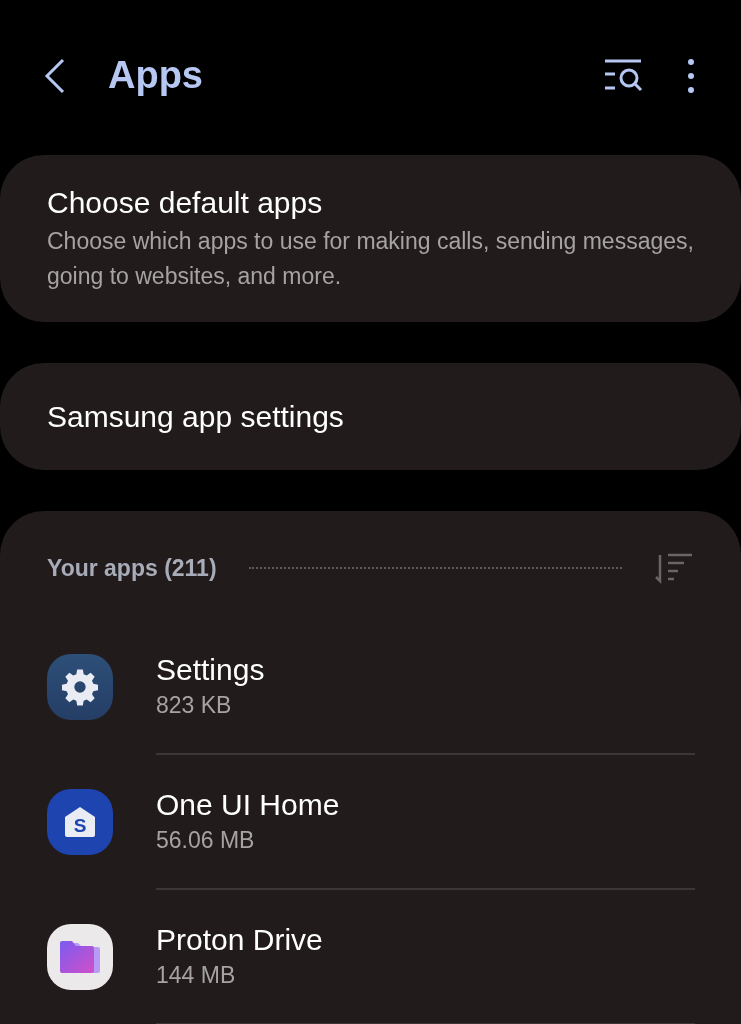 This screenshot has width=741, height=1024. Describe the element at coordinates (132, 568) in the screenshot. I see `section-heading: Your apps (211)` at that location.